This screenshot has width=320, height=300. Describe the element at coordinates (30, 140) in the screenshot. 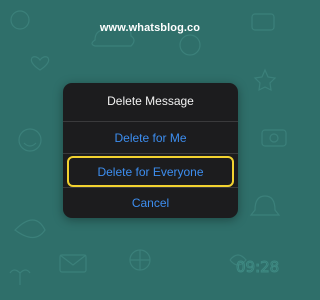

I see `doodle-smiley-icon` at that location.